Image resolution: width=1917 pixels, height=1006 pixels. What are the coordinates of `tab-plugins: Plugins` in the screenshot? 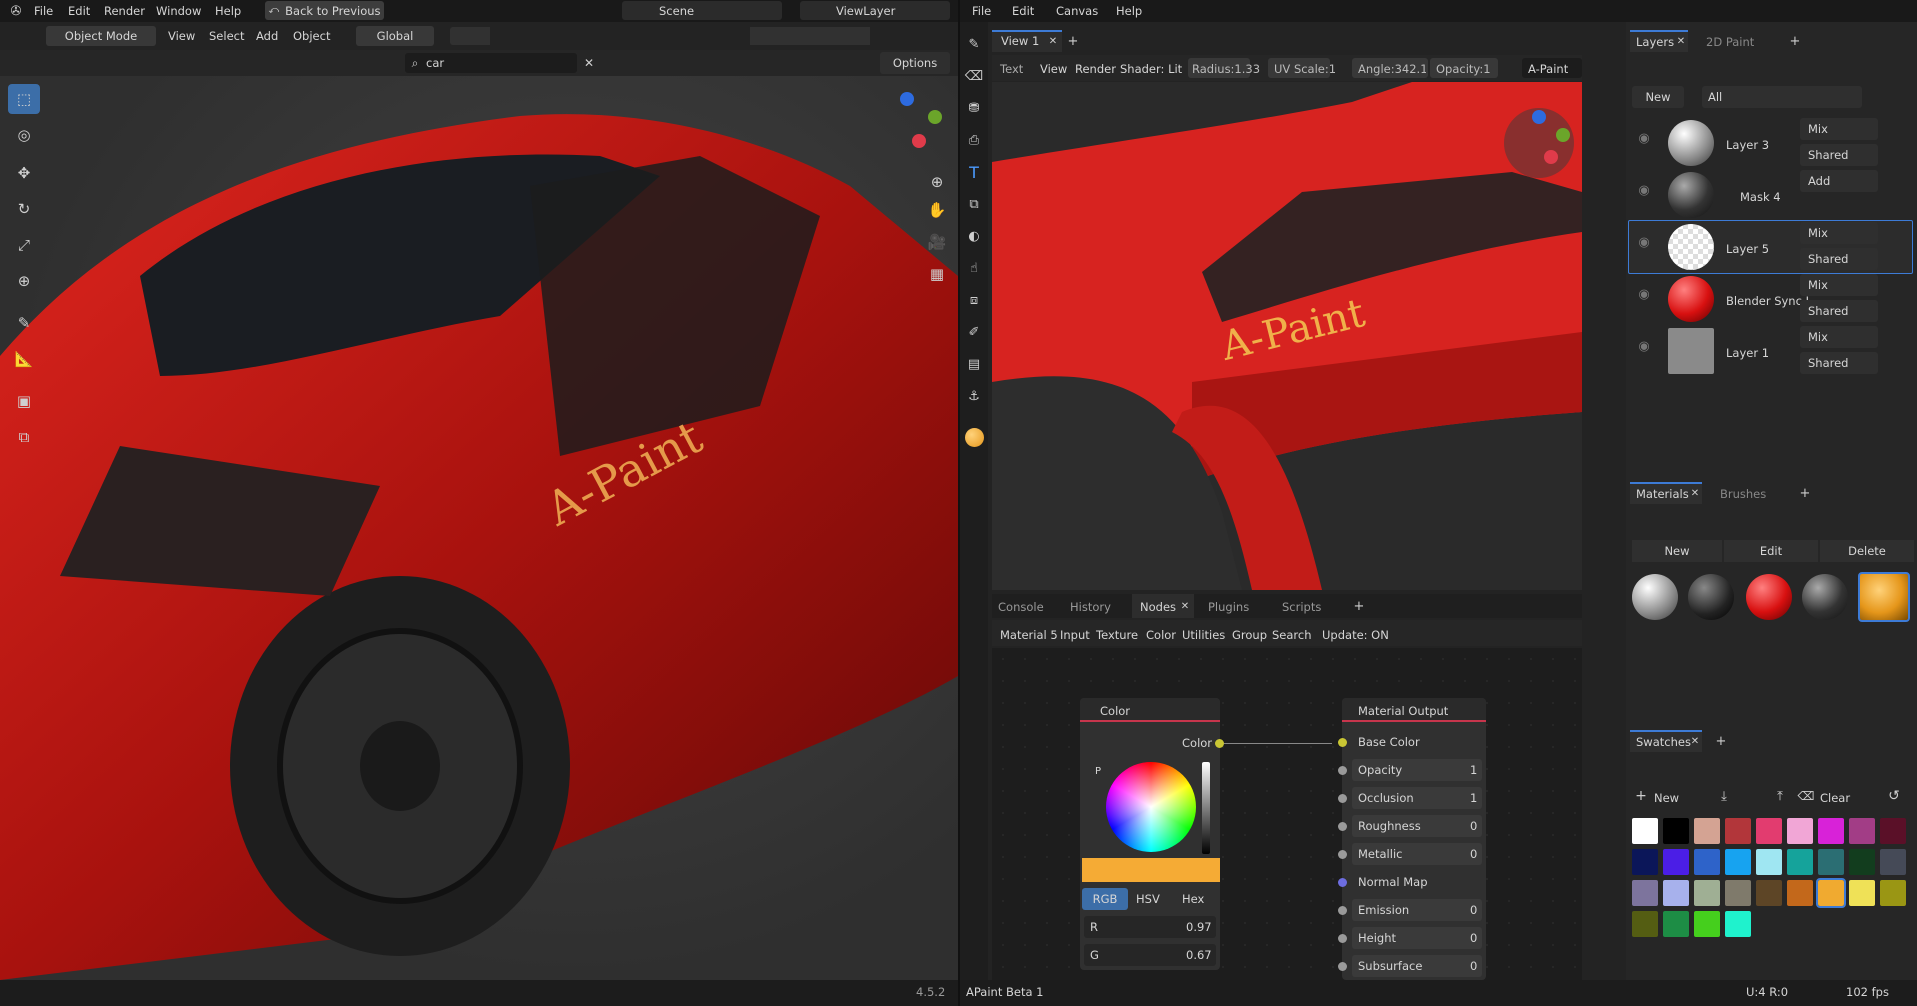 It's located at (1228, 607).